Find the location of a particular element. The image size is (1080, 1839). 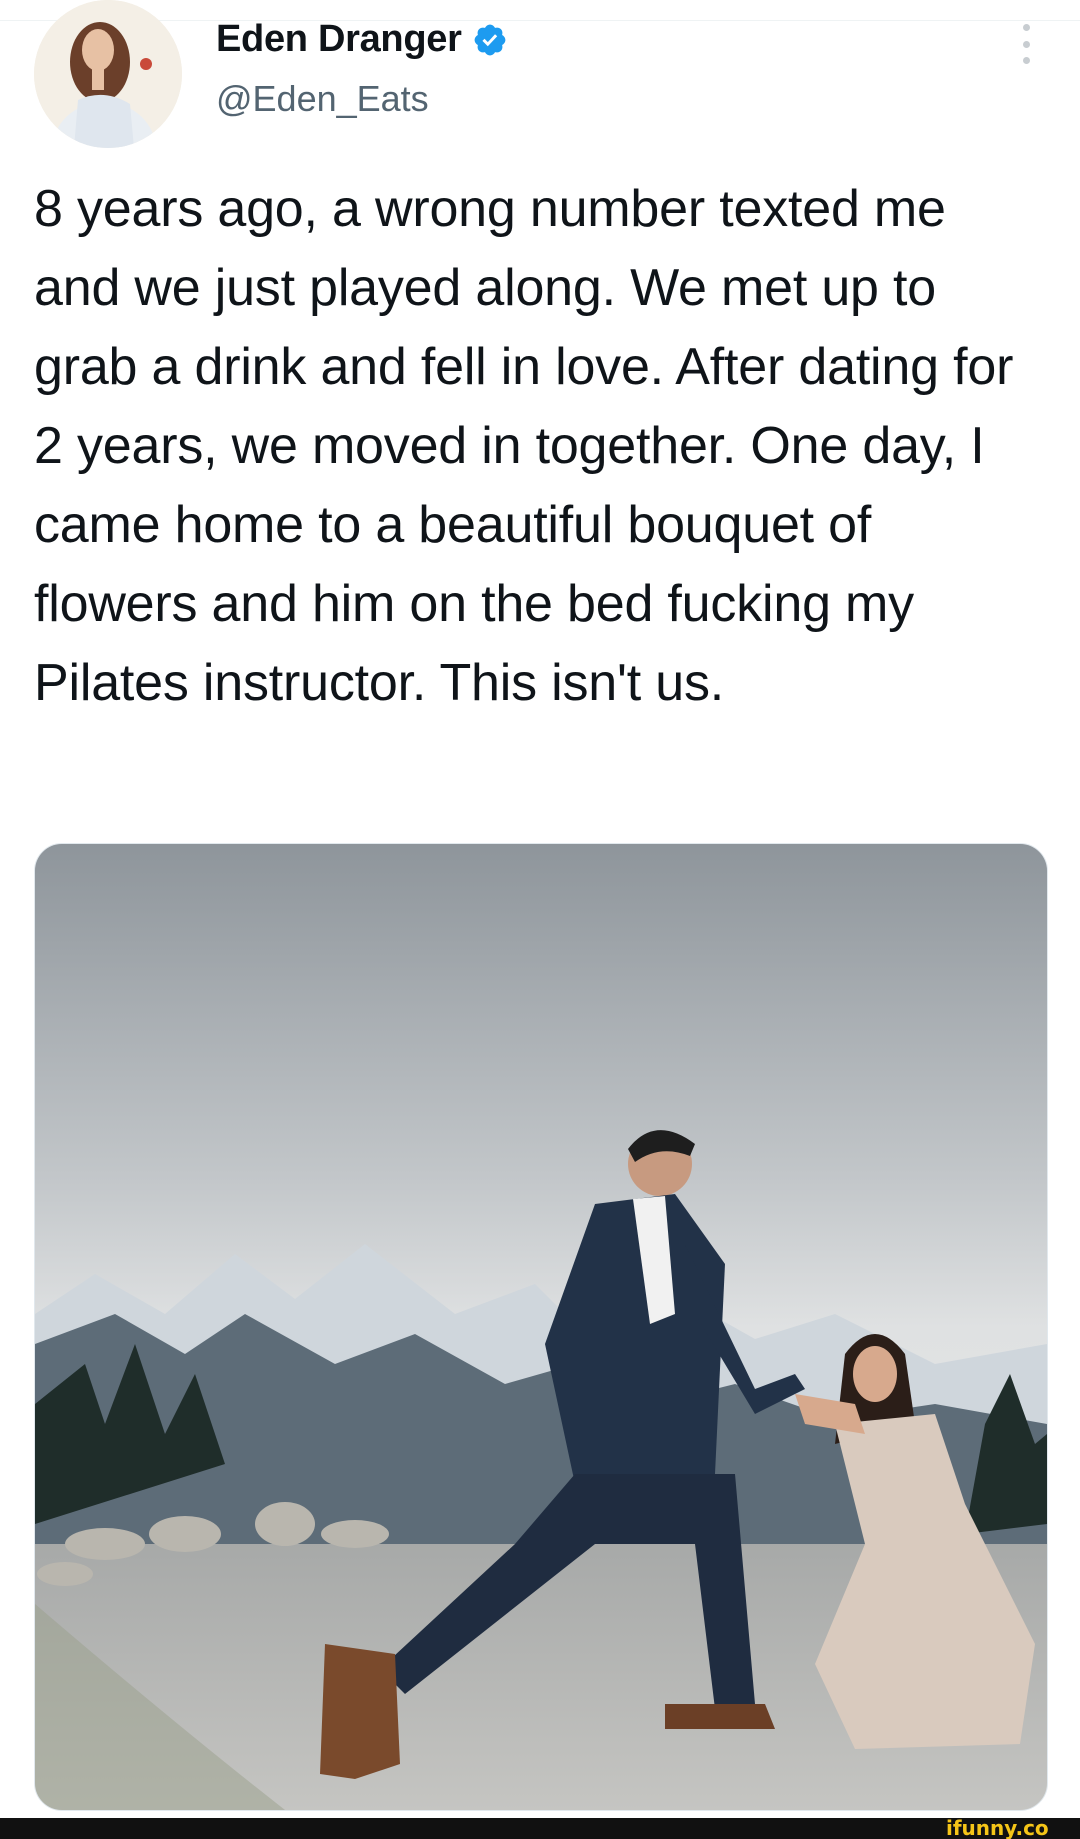

author-handle: @Eden_Eats is located at coordinates (322, 99).